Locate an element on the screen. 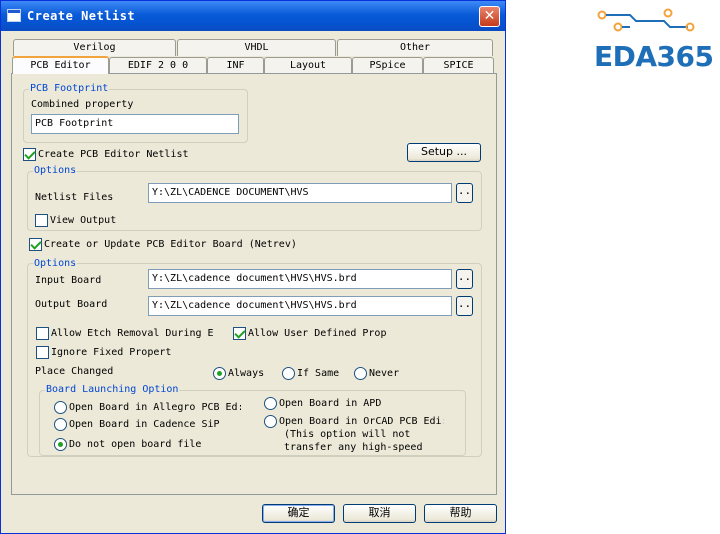 Image resolution: width=720 pixels, height=534 pixels. place-if-same-radio is located at coordinates (288, 373).